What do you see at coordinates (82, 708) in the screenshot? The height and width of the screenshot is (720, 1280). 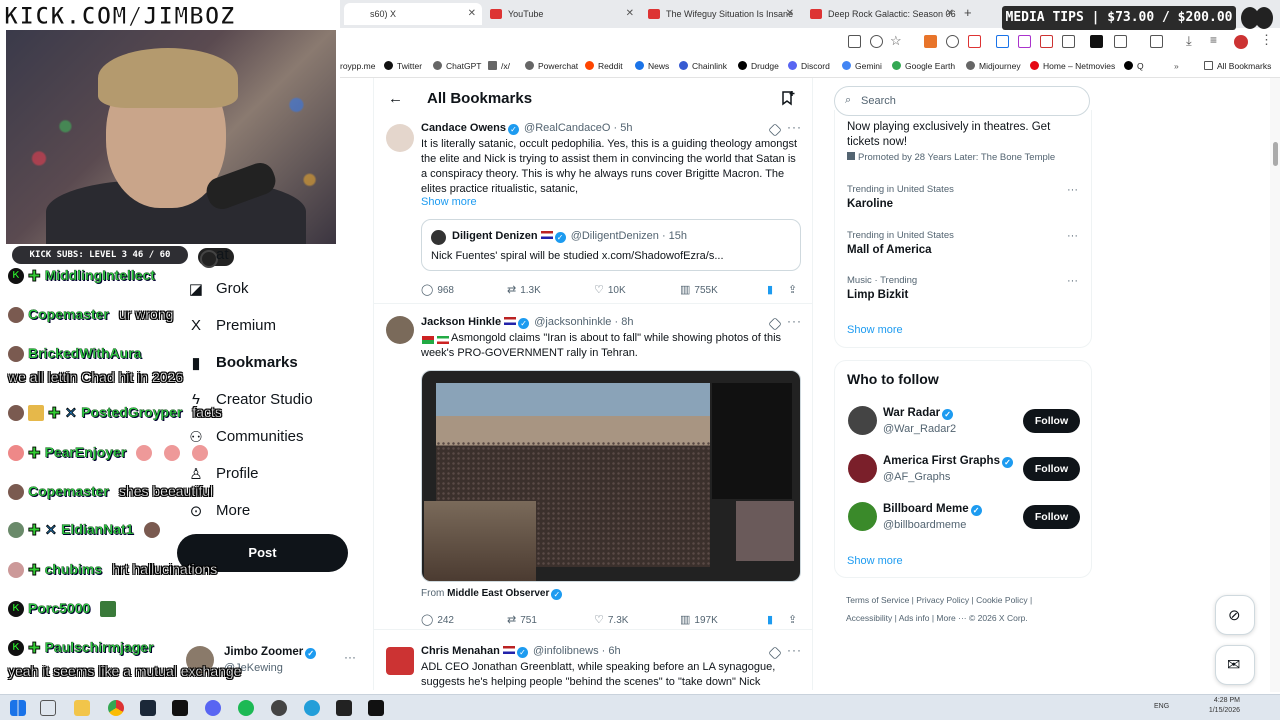 I see `file-explorer-icon` at bounding box center [82, 708].